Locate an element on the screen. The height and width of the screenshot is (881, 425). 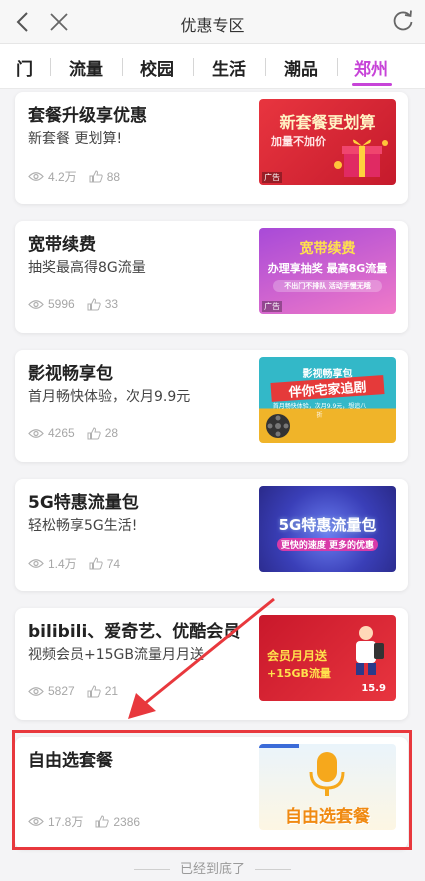
end-of-list-footer: 已经到底了 is located at coordinates (212, 868).